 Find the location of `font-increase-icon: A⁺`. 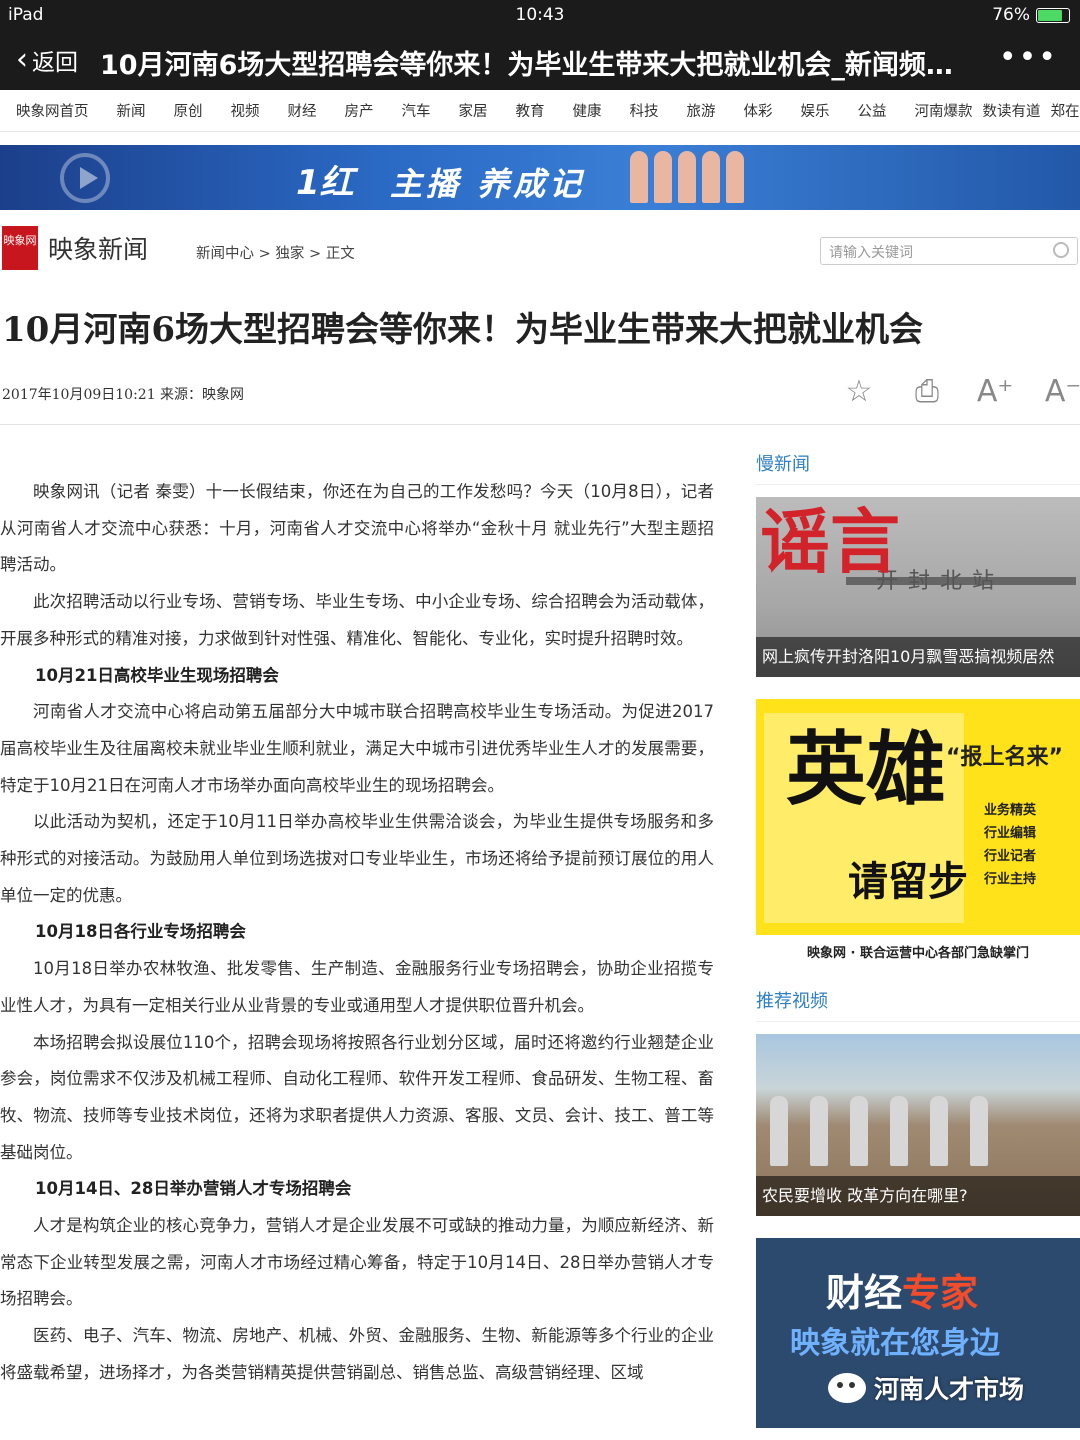

font-increase-icon: A⁺ is located at coordinates (995, 391).